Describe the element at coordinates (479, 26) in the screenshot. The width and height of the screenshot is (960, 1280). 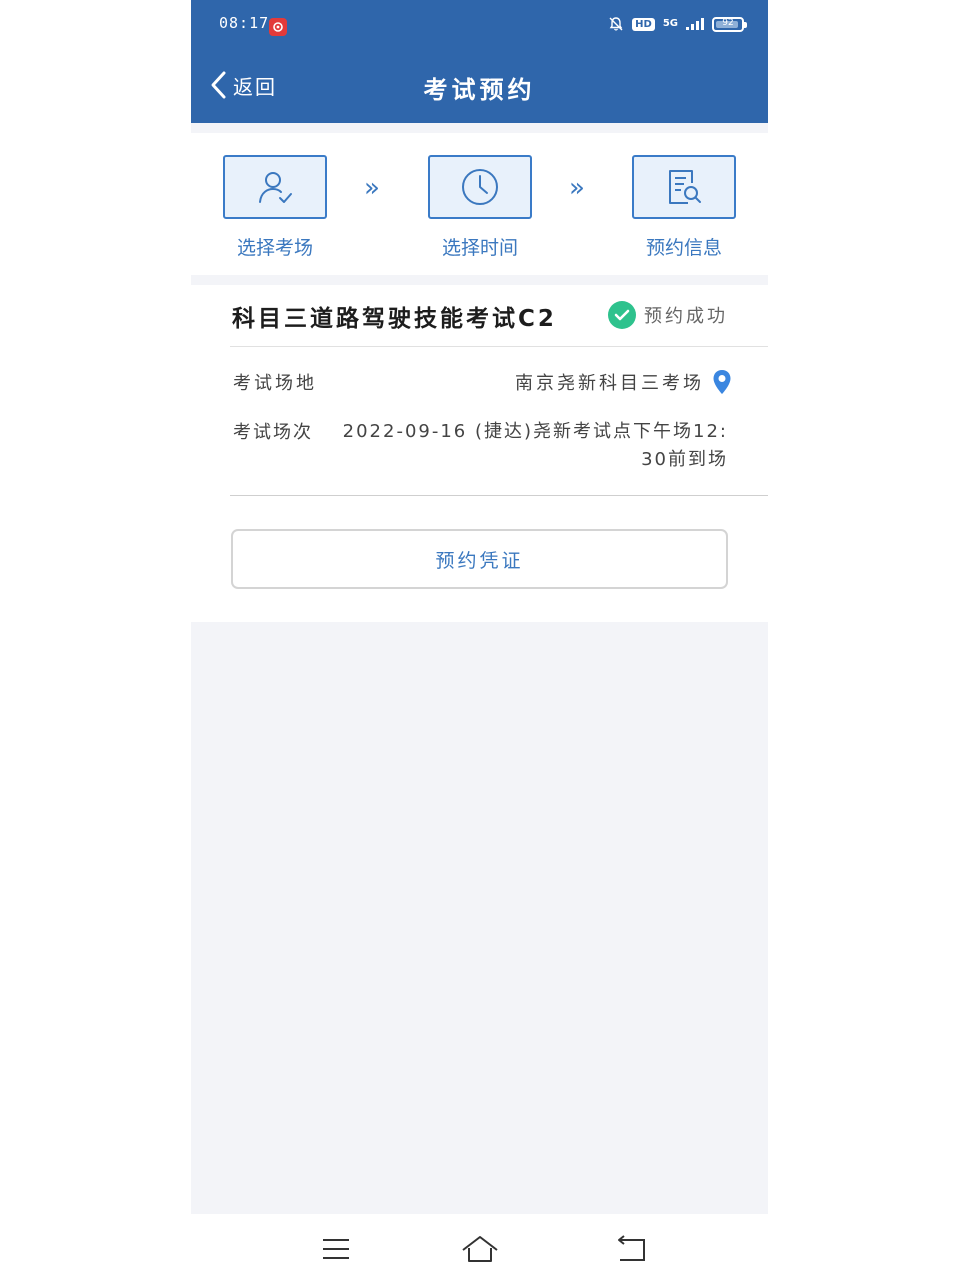
I see `status-bar: 08:17 HD 5G 92` at that location.